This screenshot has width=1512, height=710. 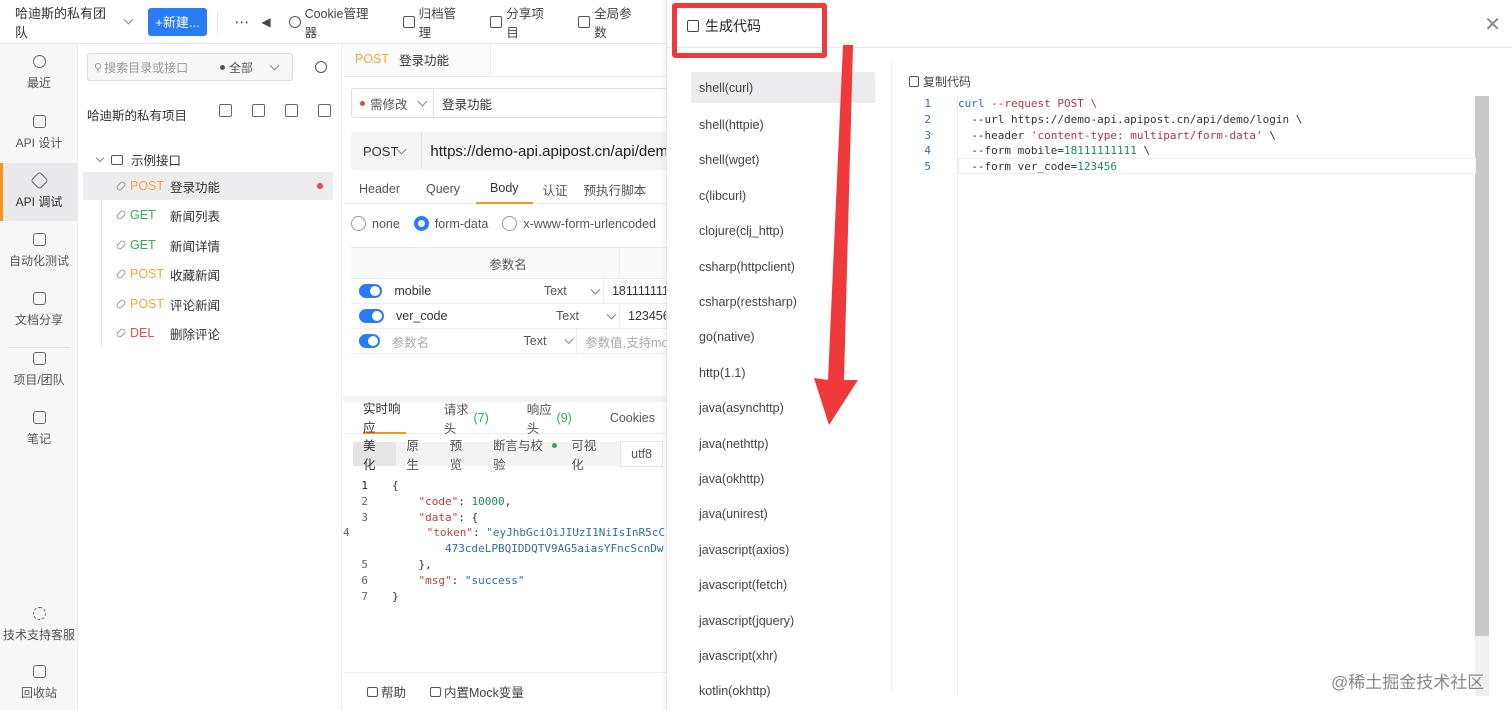 What do you see at coordinates (358, 223) in the screenshot?
I see `radio-none` at bounding box center [358, 223].